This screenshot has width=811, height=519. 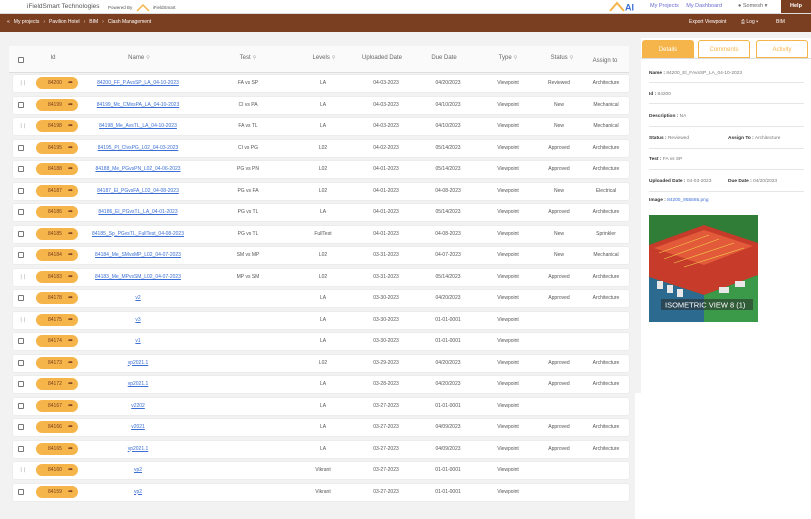 What do you see at coordinates (704, 6) in the screenshot?
I see `nav-my-dashboard: My Dashboard` at bounding box center [704, 6].